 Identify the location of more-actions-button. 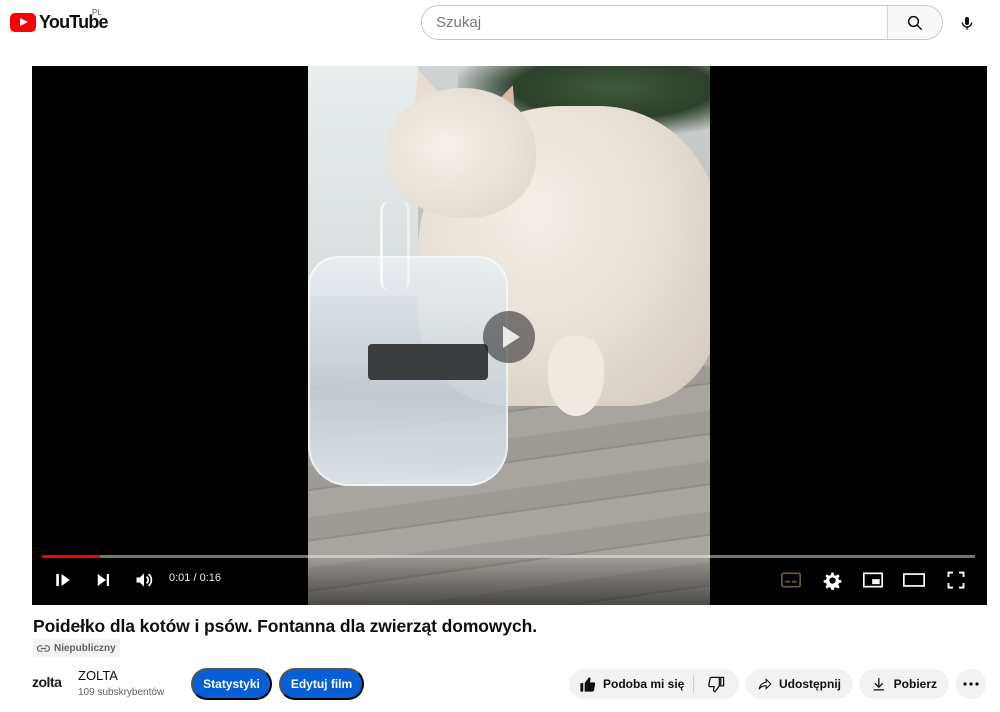
(971, 684).